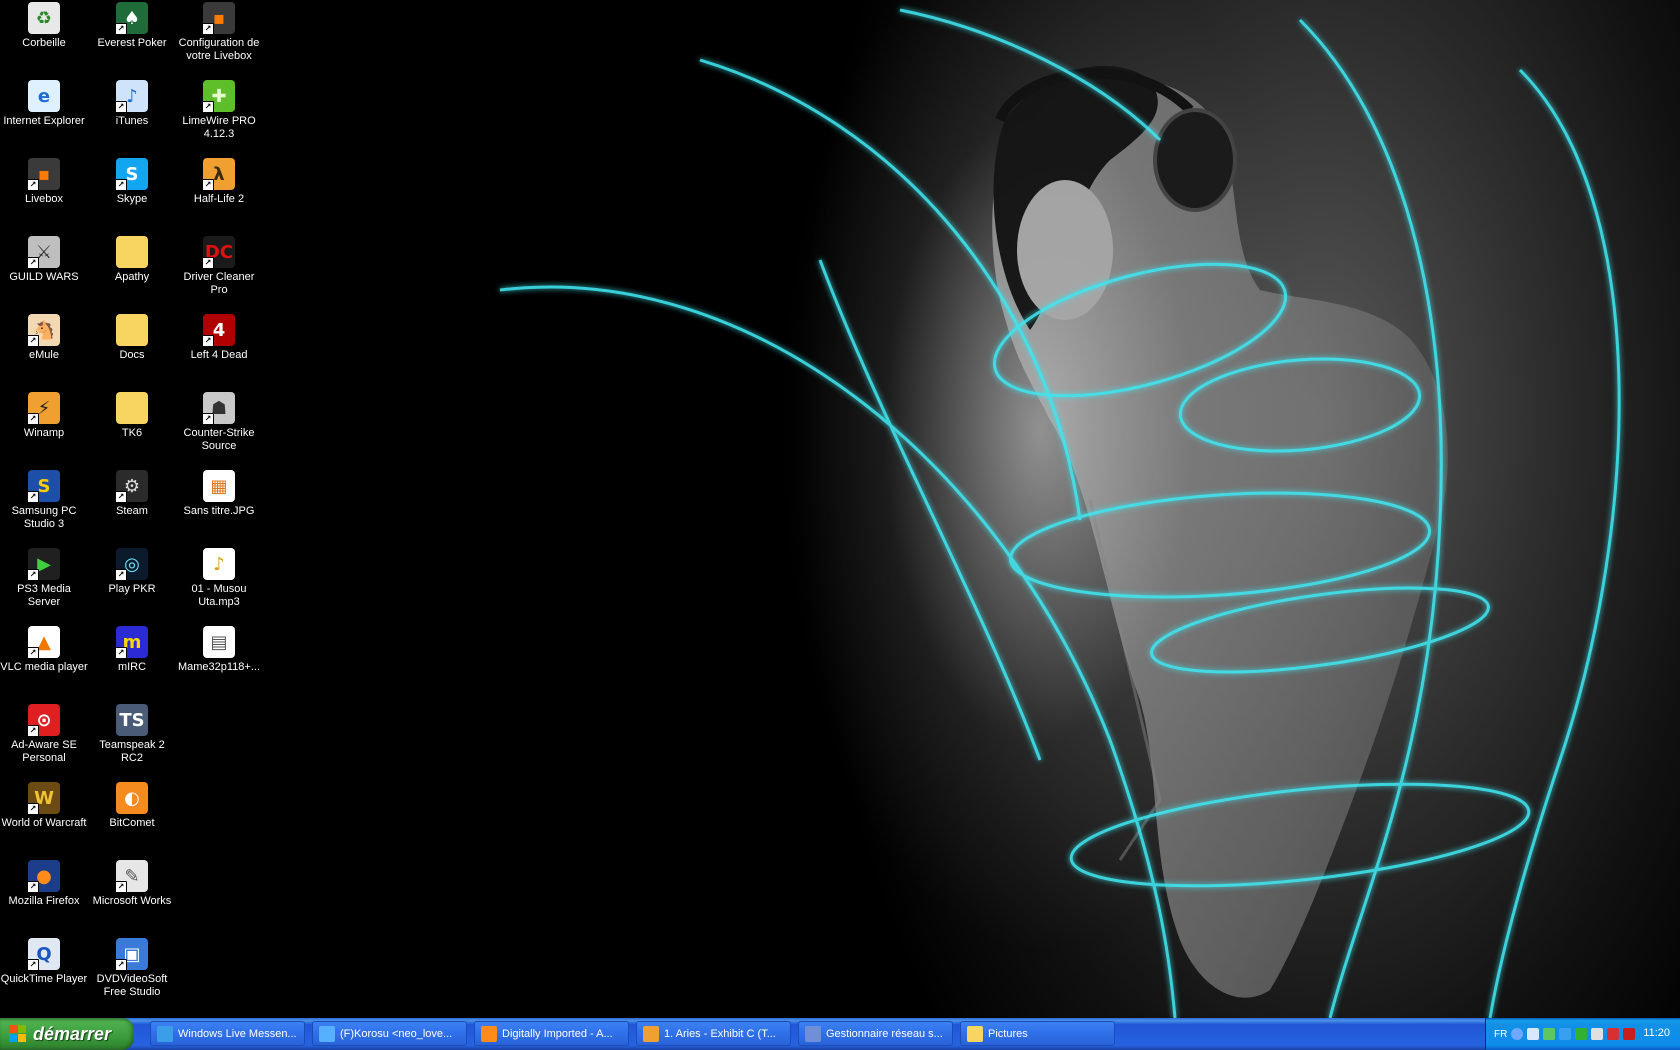 Image resolution: width=1680 pixels, height=1050 pixels. I want to click on desktop-icon: ▣ ↗ DVDVideoSoft Free Studio, so click(132, 968).